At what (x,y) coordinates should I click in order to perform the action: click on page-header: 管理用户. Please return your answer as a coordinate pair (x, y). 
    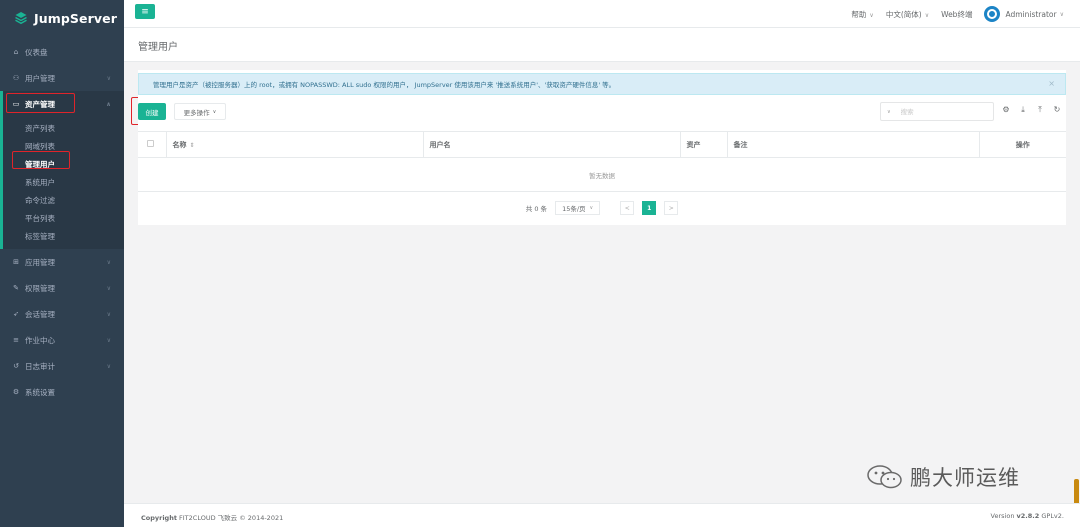
    Looking at the image, I should click on (602, 45).